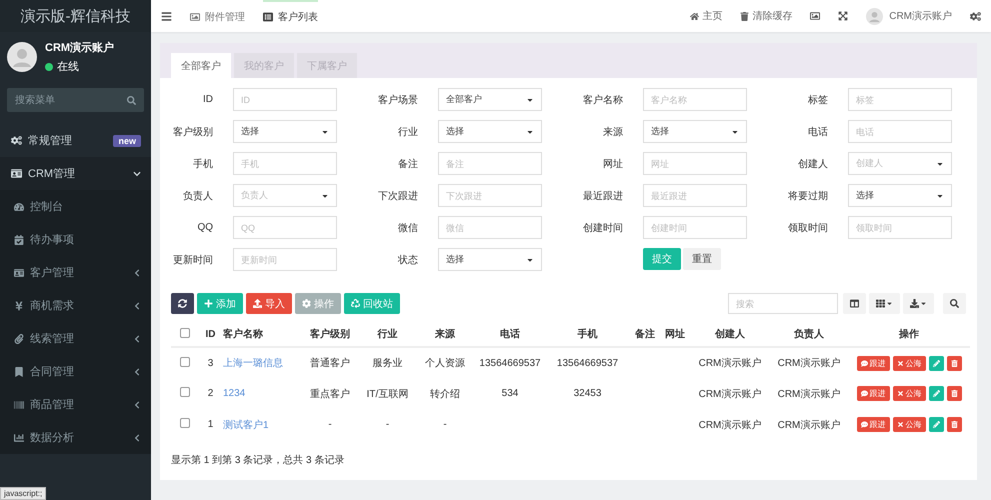 The height and width of the screenshot is (500, 991). Describe the element at coordinates (330, 363) in the screenshot. I see `table-cell: 普通客户` at that location.